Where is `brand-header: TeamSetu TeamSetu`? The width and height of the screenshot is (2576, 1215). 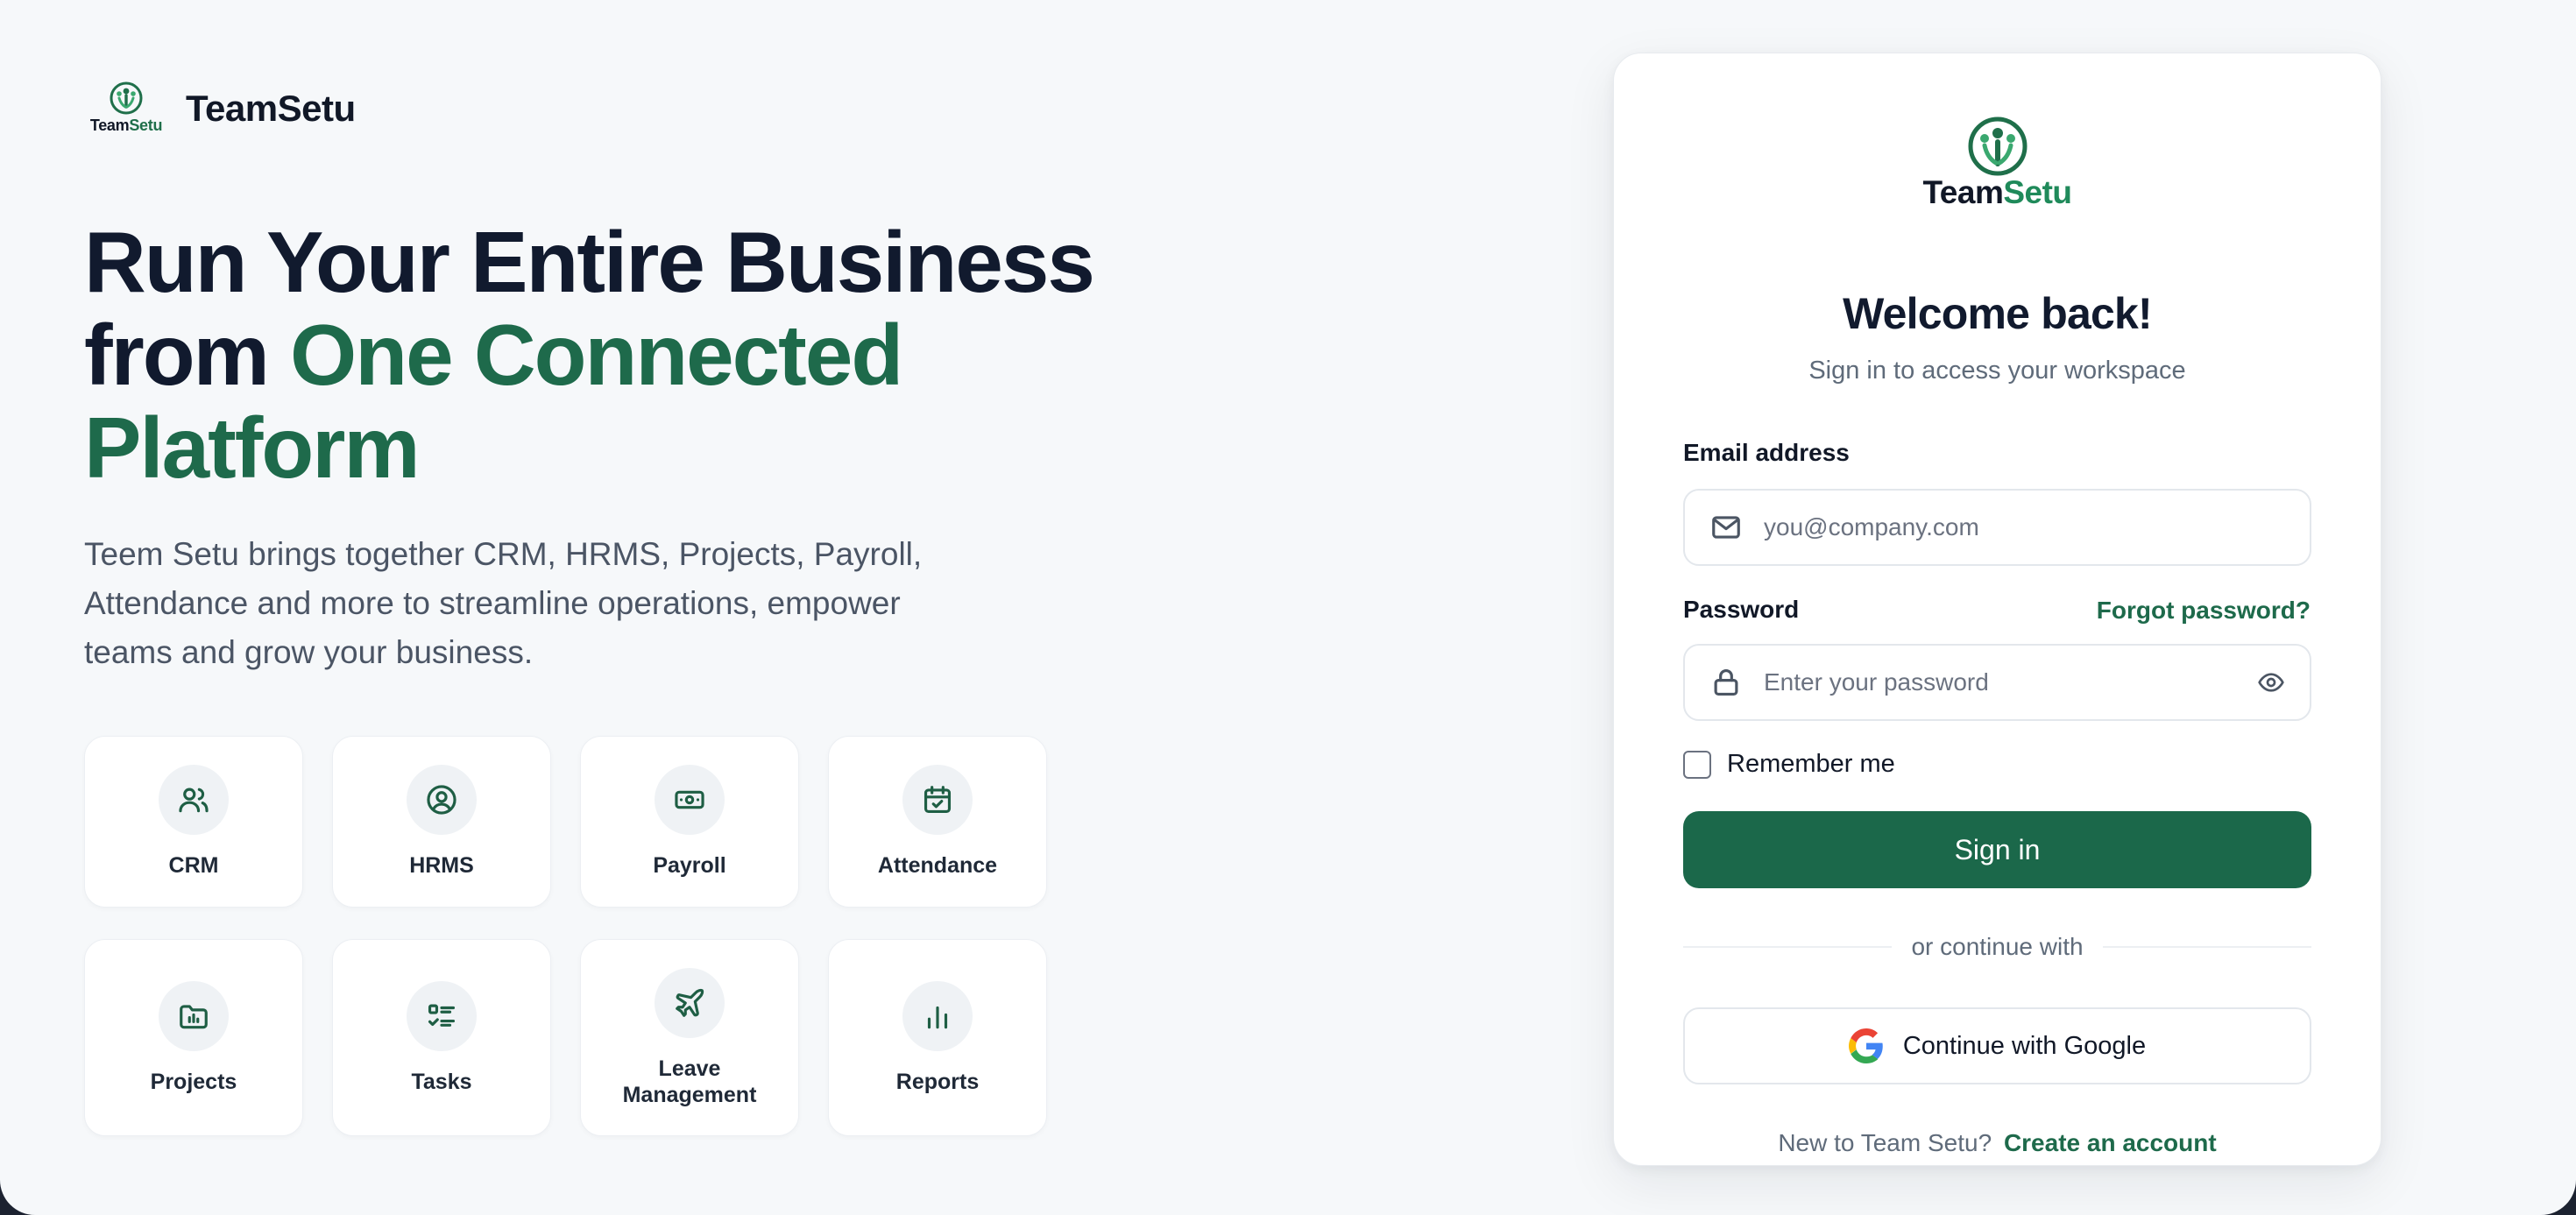
brand-header: TeamSetu TeamSetu is located at coordinates (220, 109).